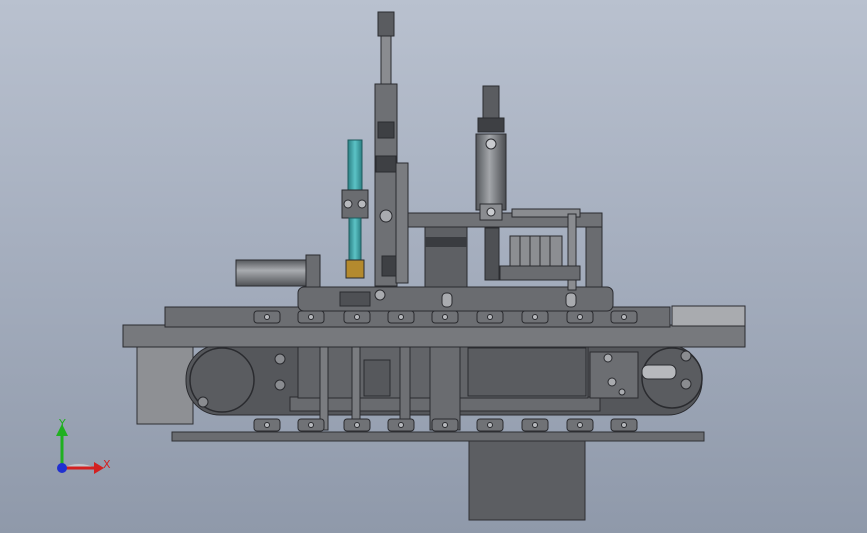 The height and width of the screenshot is (533, 867). Describe the element at coordinates (278, 273) in the screenshot. I see `horizontal-cylinder` at that location.